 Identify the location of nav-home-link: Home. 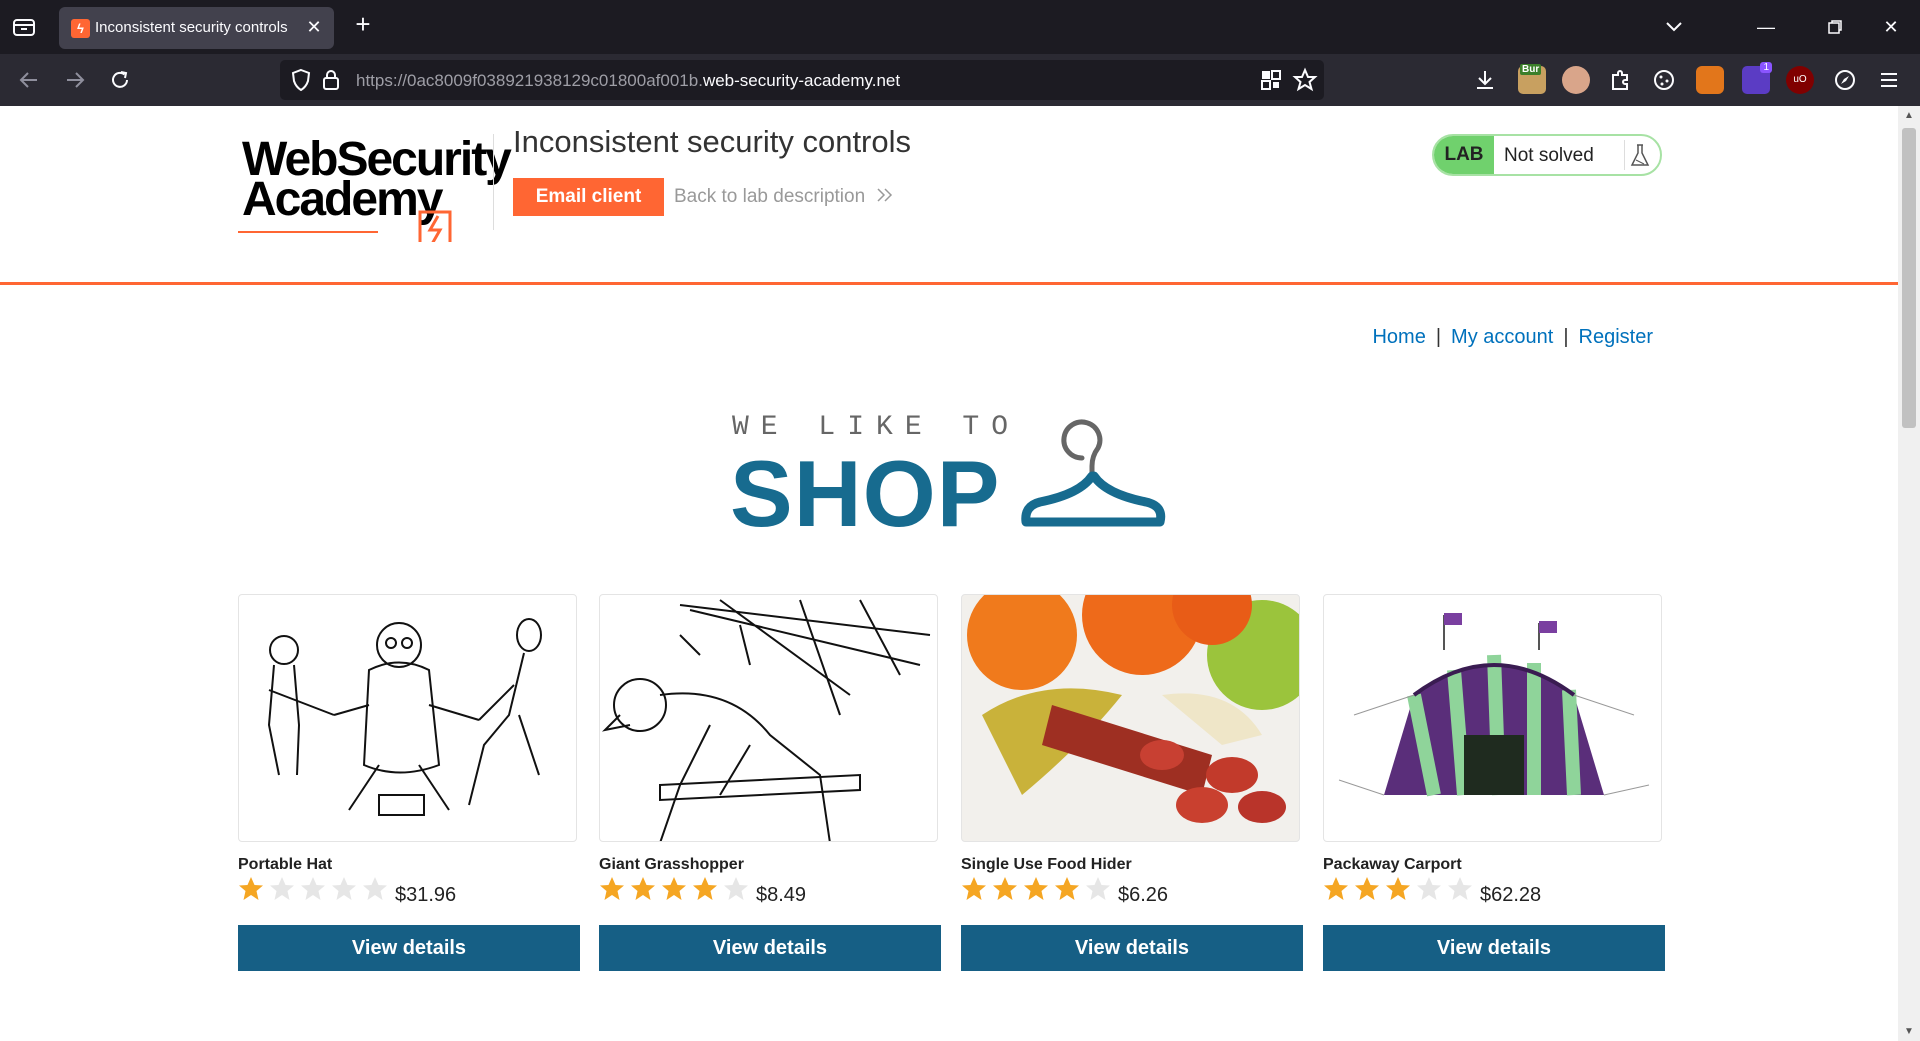
(1398, 337).